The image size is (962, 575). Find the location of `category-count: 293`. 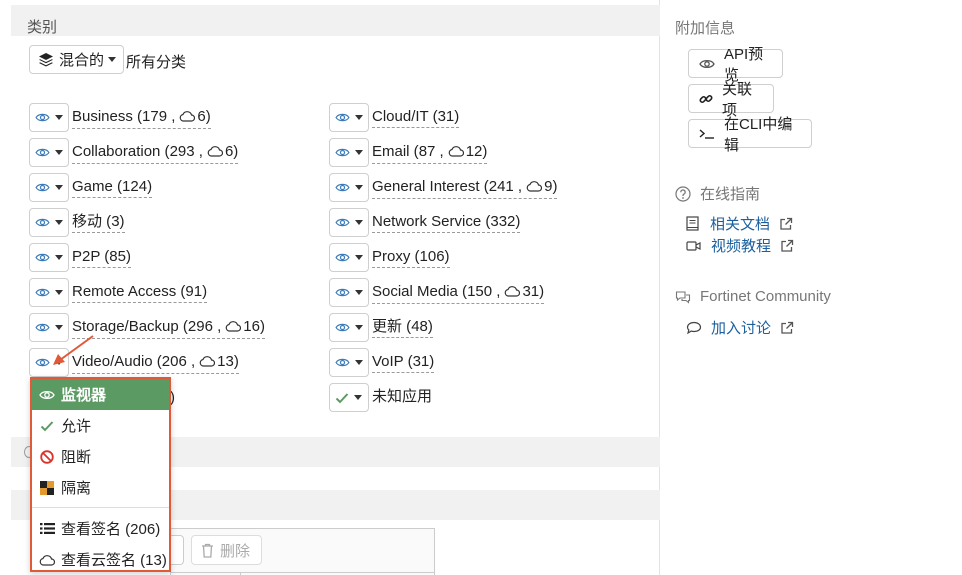

category-count: 293 is located at coordinates (182, 151).